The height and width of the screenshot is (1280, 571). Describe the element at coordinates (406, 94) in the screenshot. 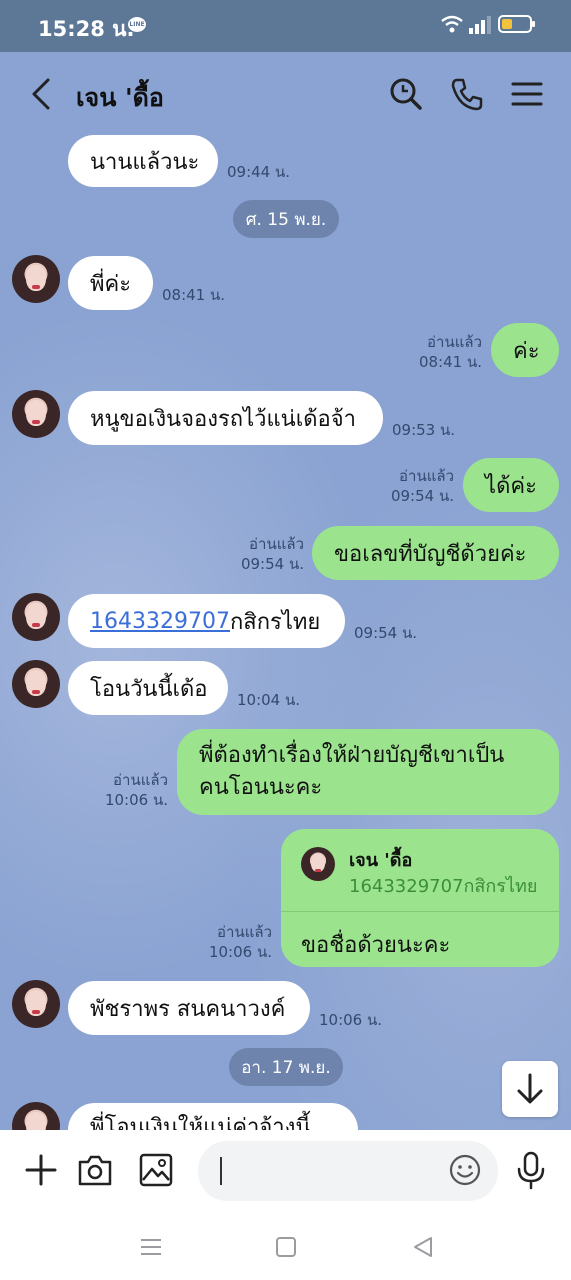

I see `search-icon` at that location.